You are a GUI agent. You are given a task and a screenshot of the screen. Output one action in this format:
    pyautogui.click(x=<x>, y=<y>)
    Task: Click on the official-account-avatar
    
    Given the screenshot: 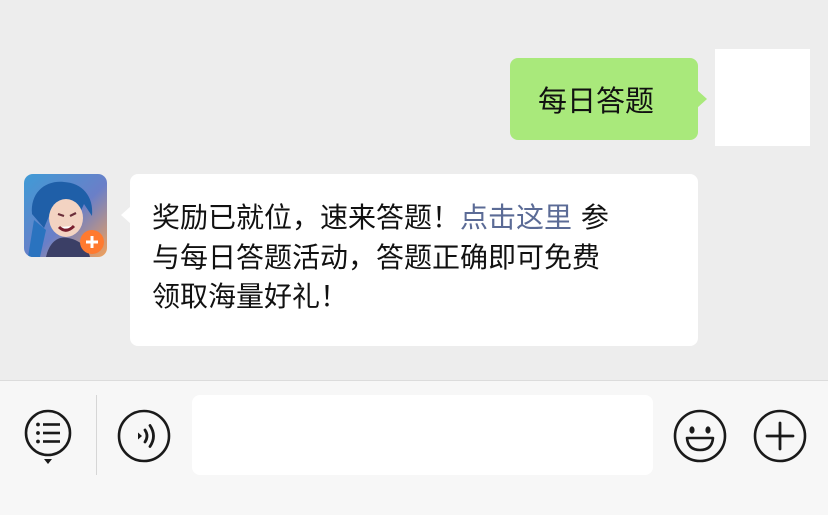 What is the action you would take?
    pyautogui.click(x=65, y=215)
    